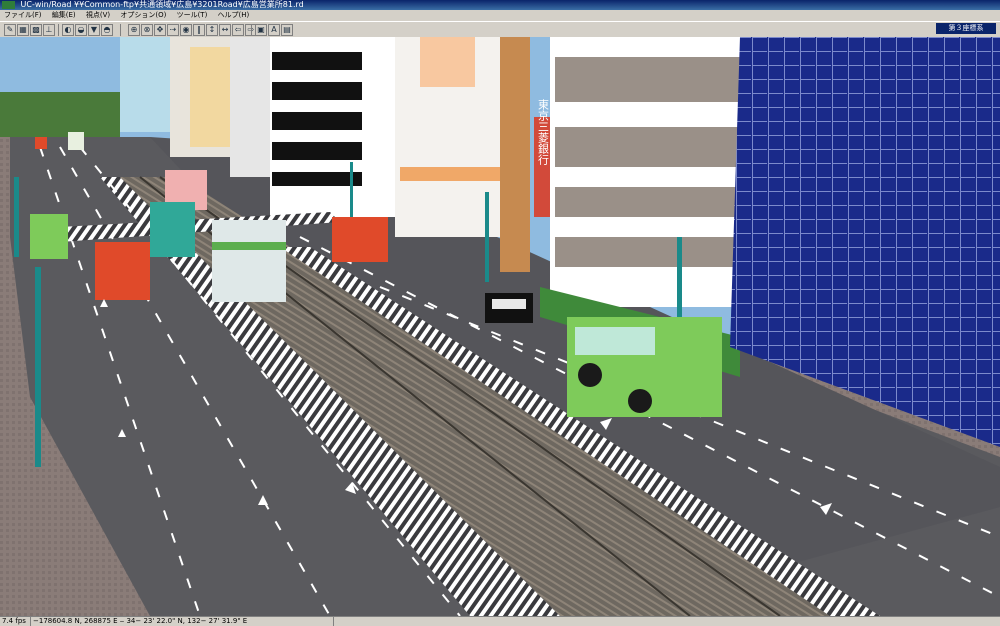 The image size is (1000, 626). Describe the element at coordinates (10, 30) in the screenshot. I see `edit-tool-button: ✎` at that location.